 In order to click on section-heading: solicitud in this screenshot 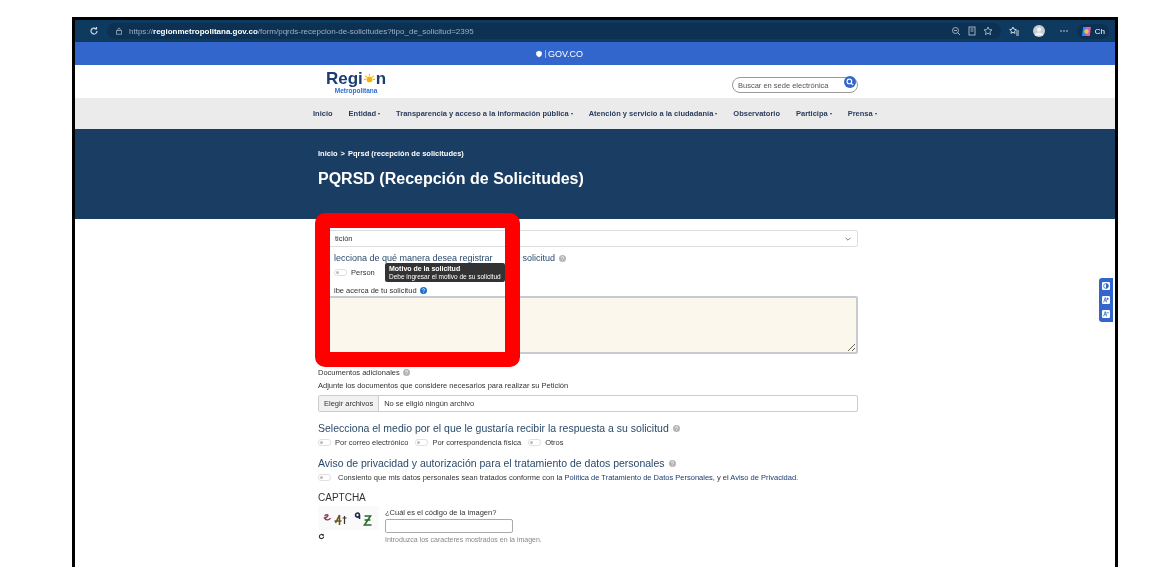, I will do `click(539, 258)`.